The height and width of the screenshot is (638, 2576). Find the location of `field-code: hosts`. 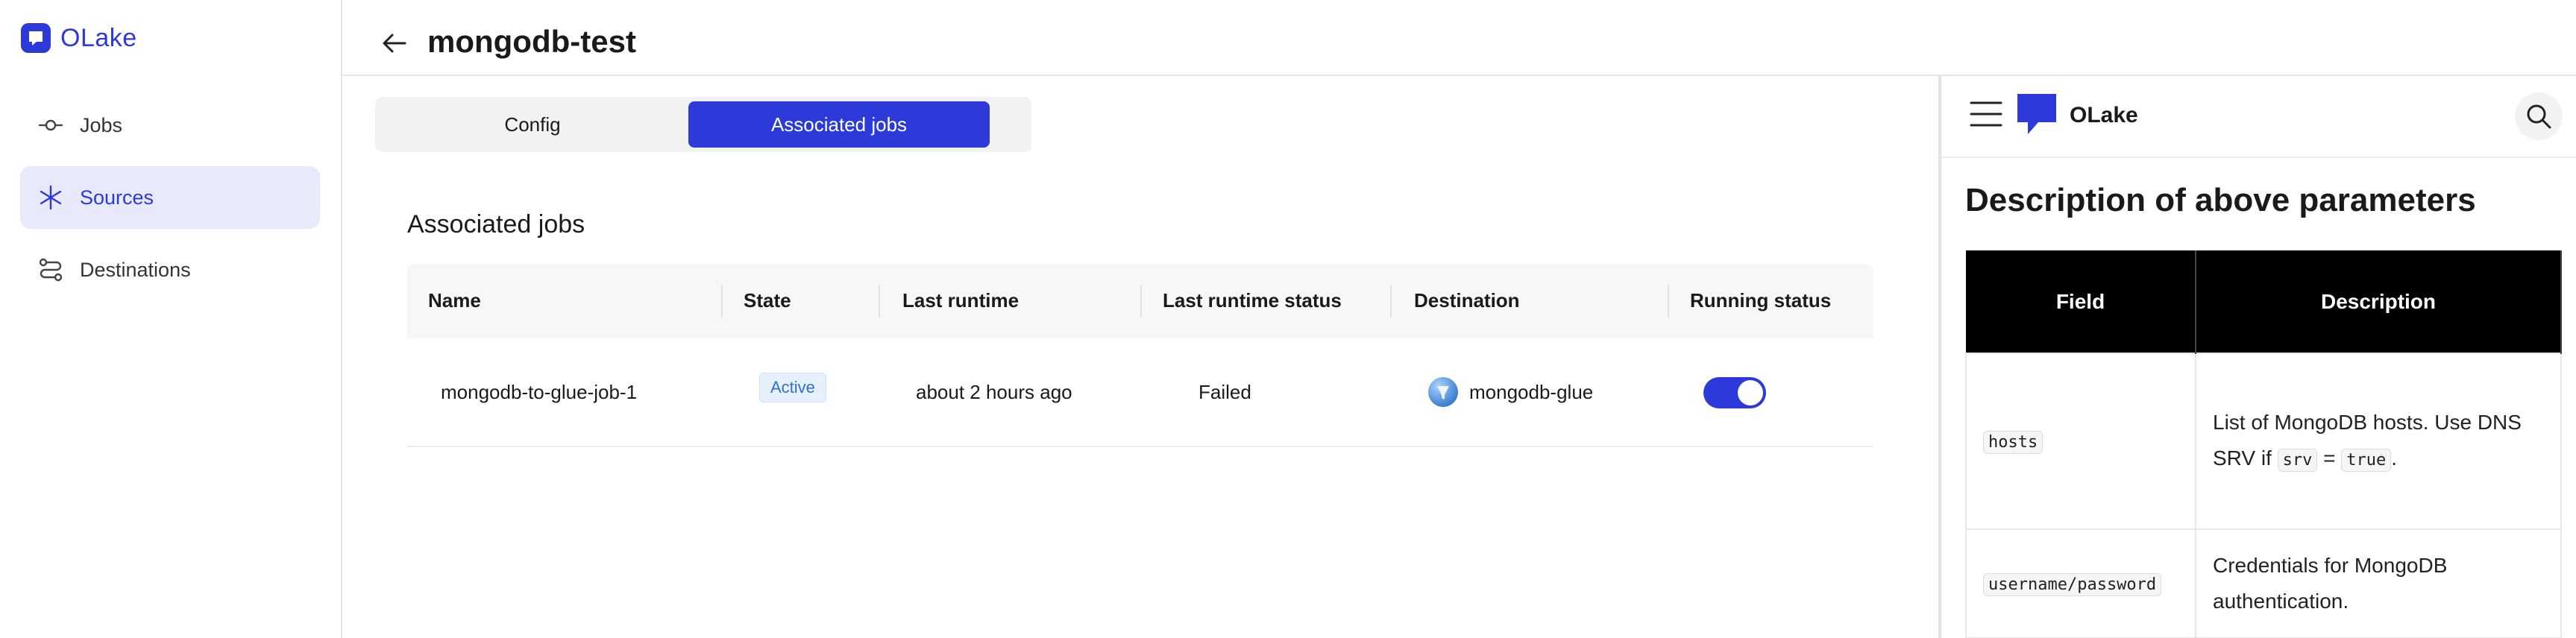

field-code: hosts is located at coordinates (2013, 442).